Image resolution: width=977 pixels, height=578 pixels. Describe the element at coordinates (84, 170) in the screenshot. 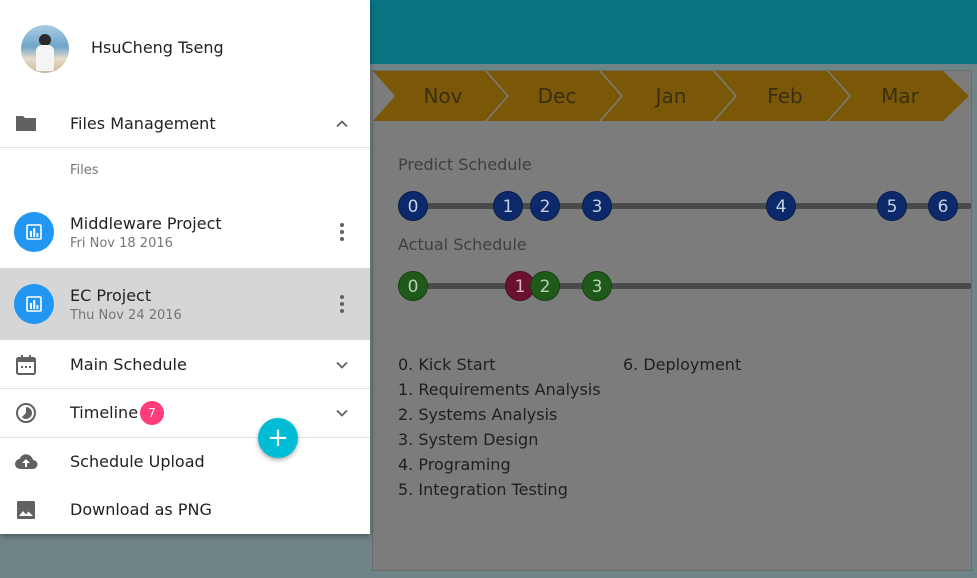

I see `files-sublabel: Files` at that location.